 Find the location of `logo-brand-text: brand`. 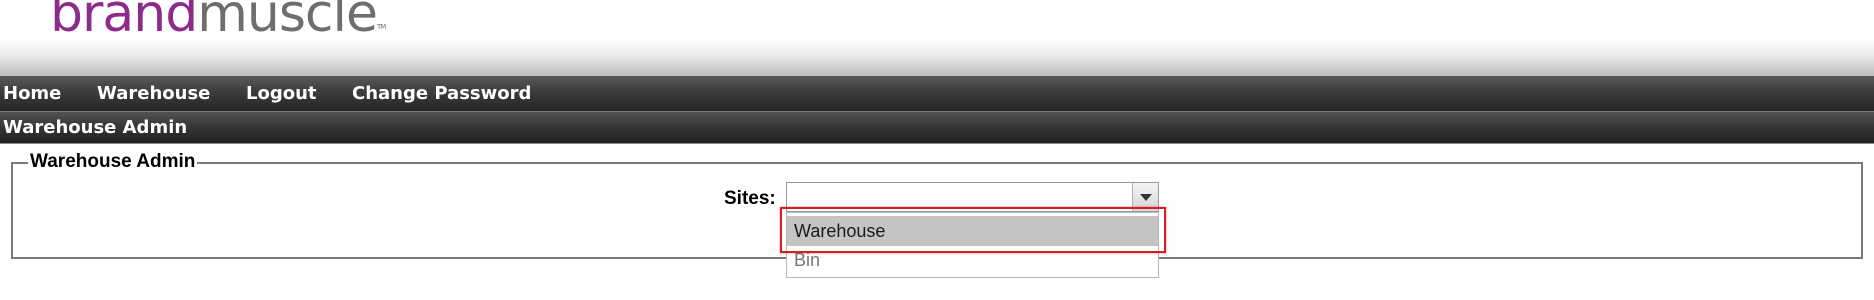

logo-brand-text: brand is located at coordinates (124, 22).